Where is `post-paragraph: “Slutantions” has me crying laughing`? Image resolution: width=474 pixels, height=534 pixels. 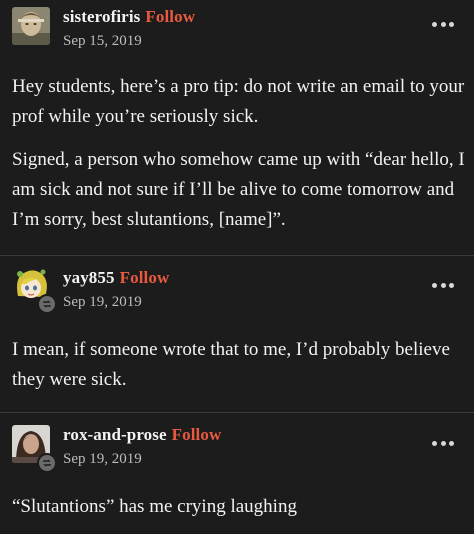 post-paragraph: “Slutantions” has me crying laughing is located at coordinates (154, 506).